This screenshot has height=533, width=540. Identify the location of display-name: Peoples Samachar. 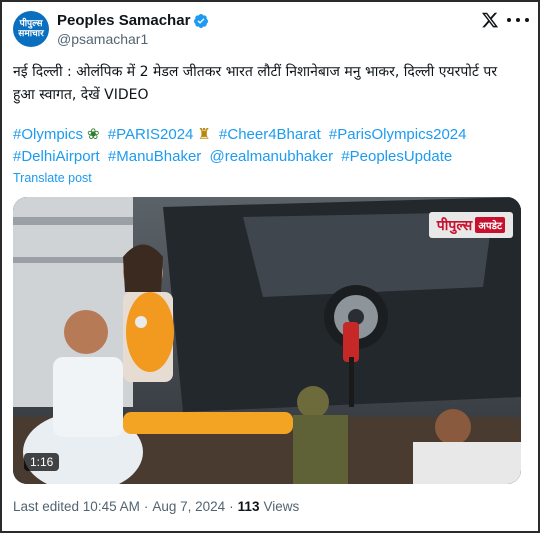
(123, 20).